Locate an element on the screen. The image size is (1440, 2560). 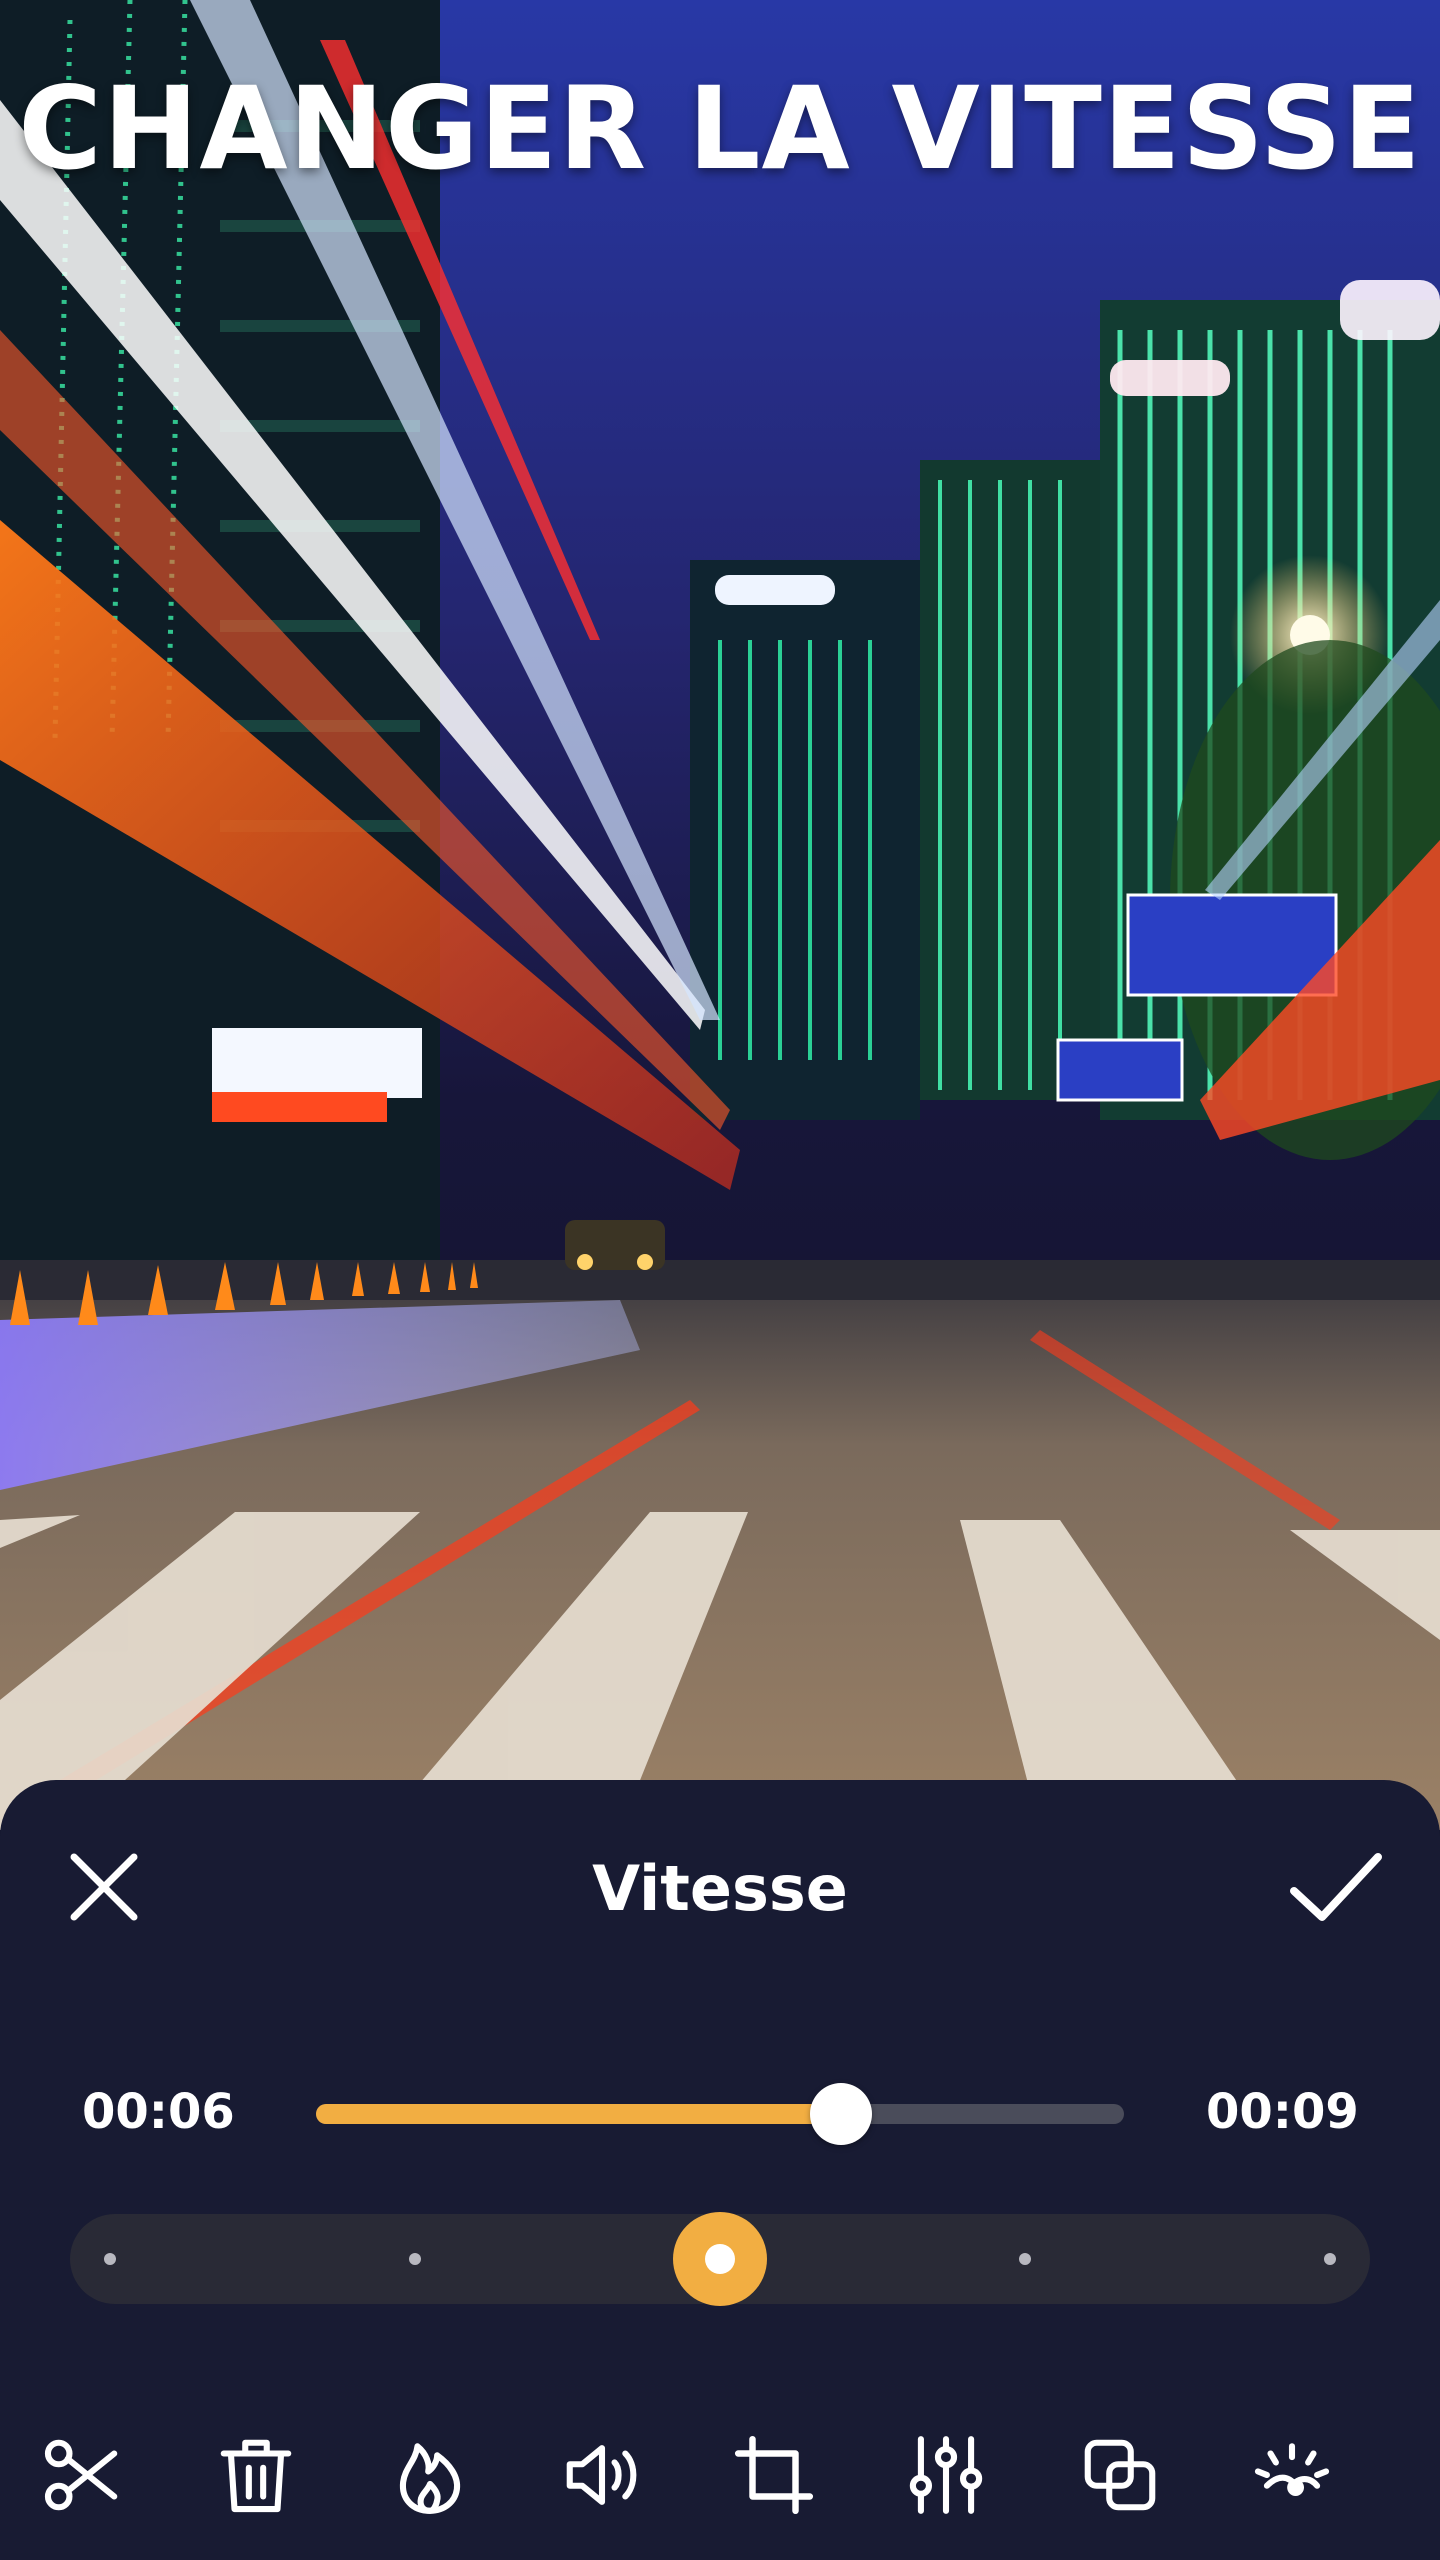
speed-knob is located at coordinates (720, 2259).